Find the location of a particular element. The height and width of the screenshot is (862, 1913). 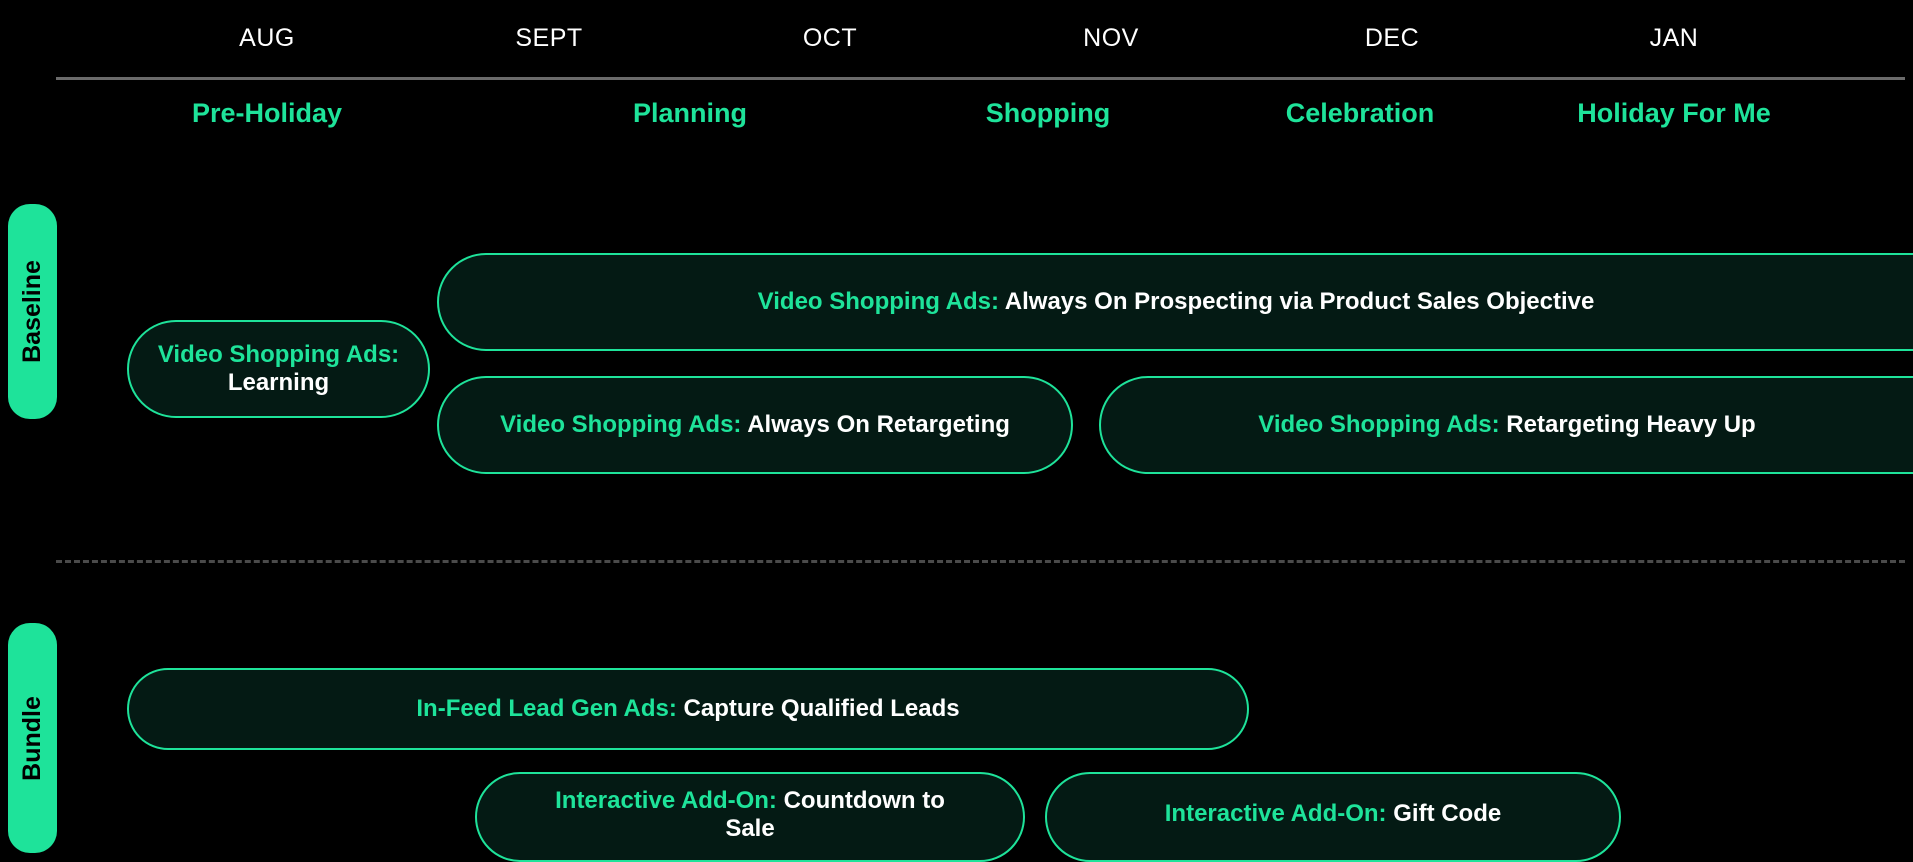

tactic-vsa-heavy-up: Video Shopping Ads: Retargeting Heavy Up is located at coordinates (1506, 425).